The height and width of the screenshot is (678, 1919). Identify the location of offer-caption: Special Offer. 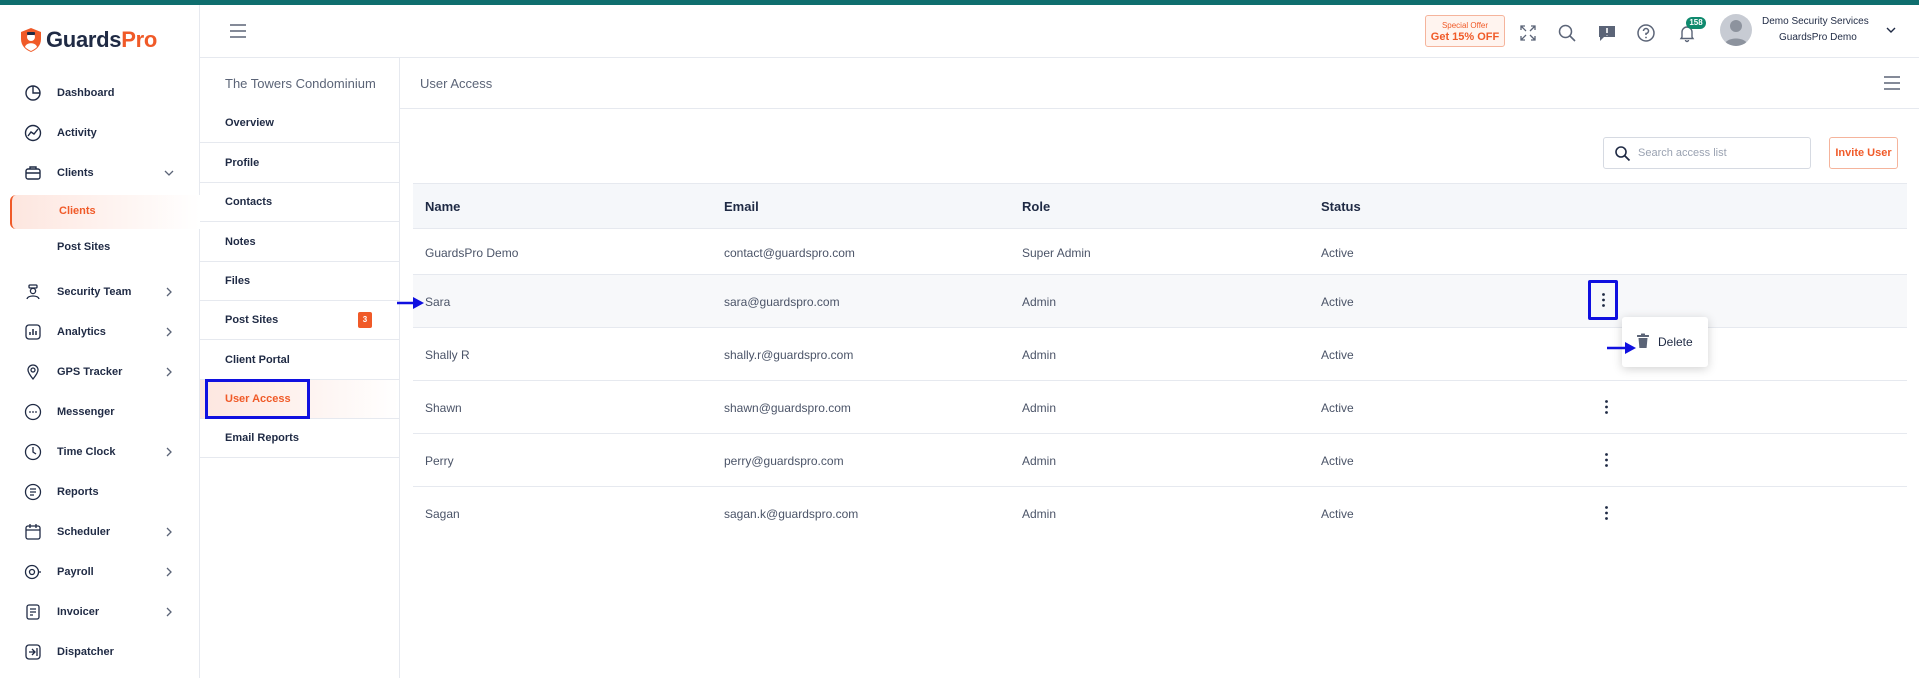
(1465, 25).